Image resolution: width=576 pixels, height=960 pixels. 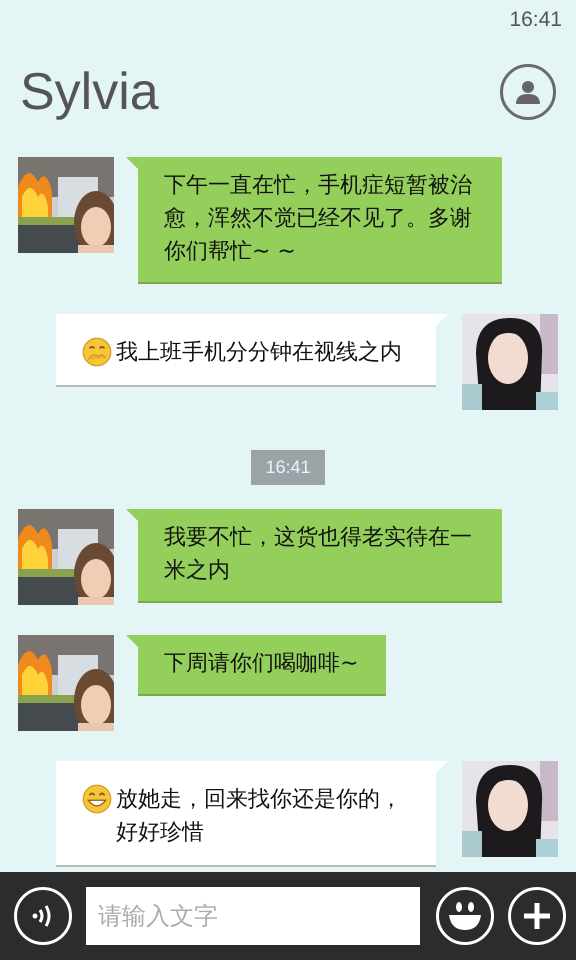 I want to click on add-button, so click(x=537, y=916).